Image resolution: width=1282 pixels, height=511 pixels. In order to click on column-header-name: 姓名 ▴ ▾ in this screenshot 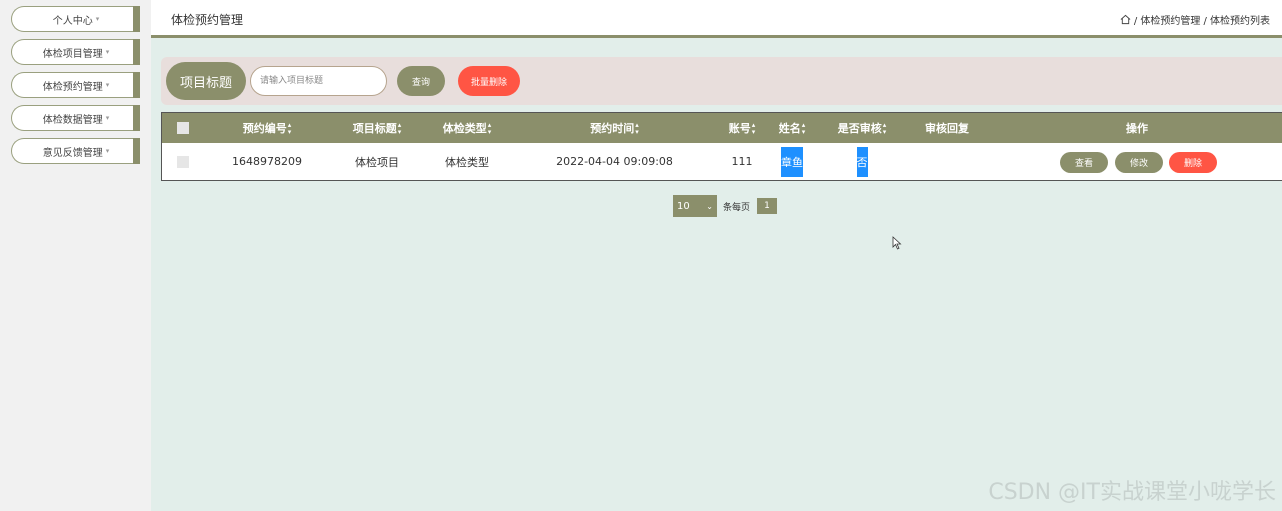, I will do `click(792, 128)`.